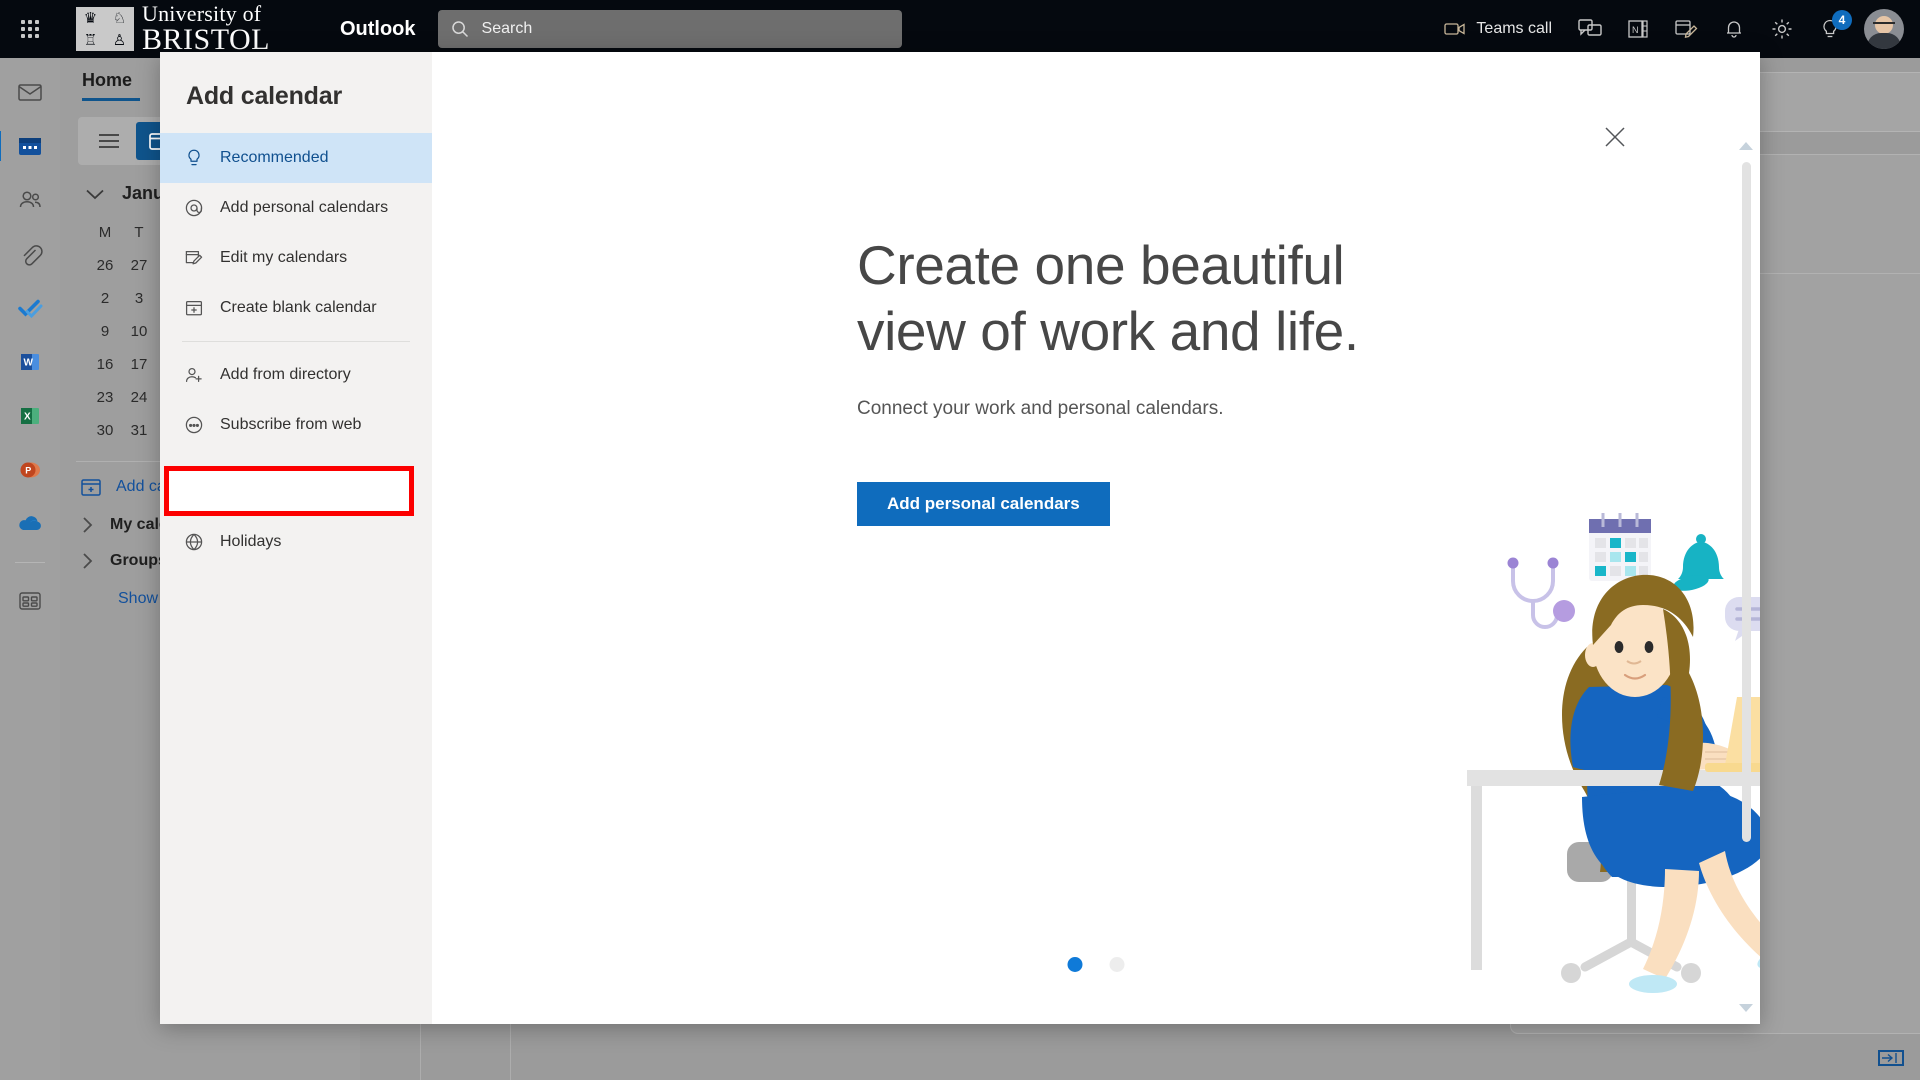 The image size is (1920, 1080). Describe the element at coordinates (296, 208) in the screenshot. I see `sidebar-item-add-personal-calendars: Add personal calendars` at that location.